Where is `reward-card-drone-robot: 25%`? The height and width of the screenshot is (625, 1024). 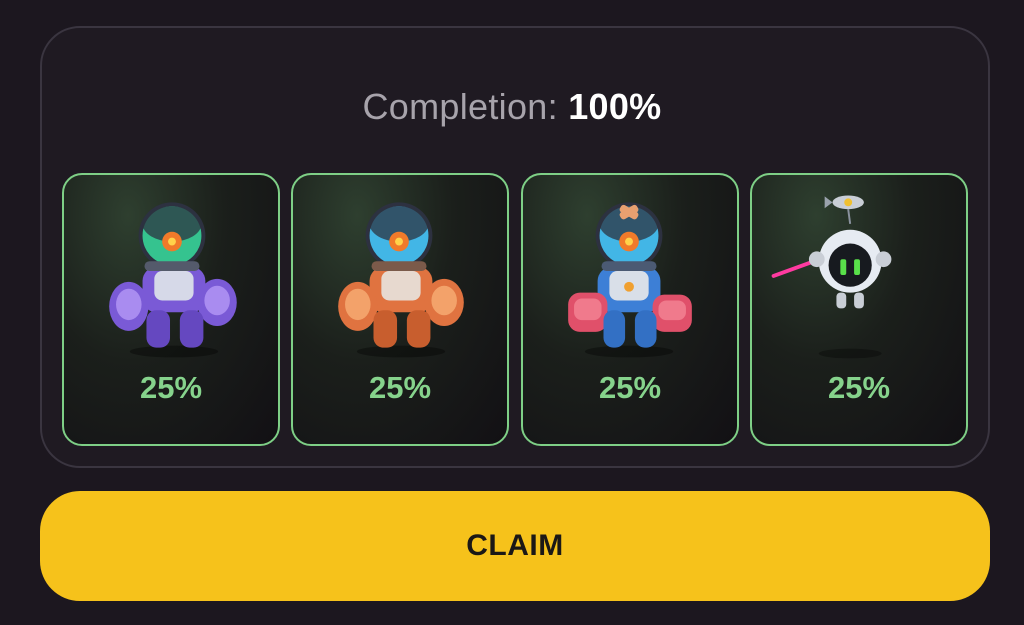 reward-card-drone-robot: 25% is located at coordinates (859, 309).